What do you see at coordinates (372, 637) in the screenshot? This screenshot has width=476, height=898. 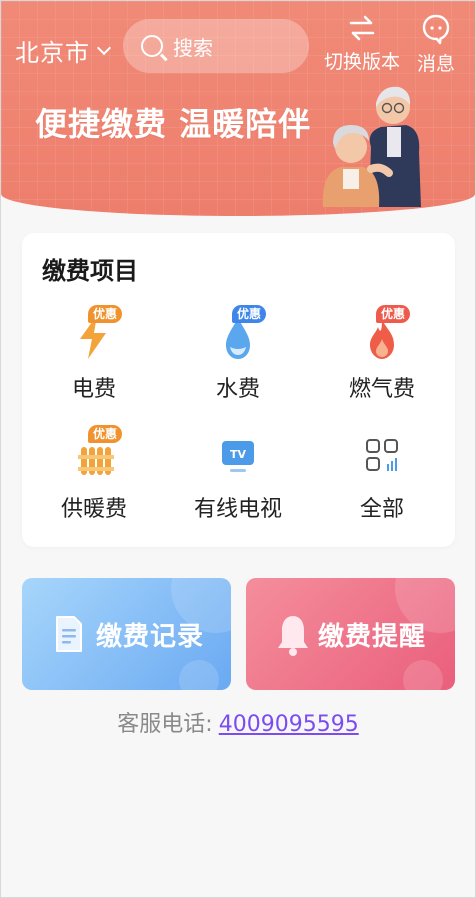 I see `payment-reminder-label: 缴费提醒` at bounding box center [372, 637].